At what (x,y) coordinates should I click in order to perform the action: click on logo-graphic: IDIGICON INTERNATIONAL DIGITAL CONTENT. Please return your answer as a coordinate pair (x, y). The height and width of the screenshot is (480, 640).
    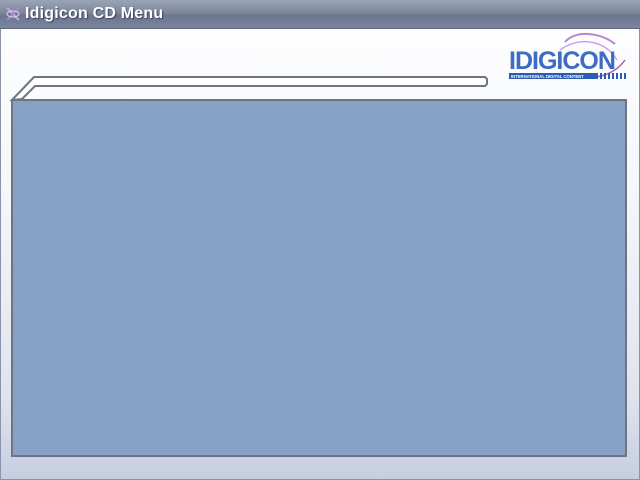
    Looking at the image, I should click on (567, 56).